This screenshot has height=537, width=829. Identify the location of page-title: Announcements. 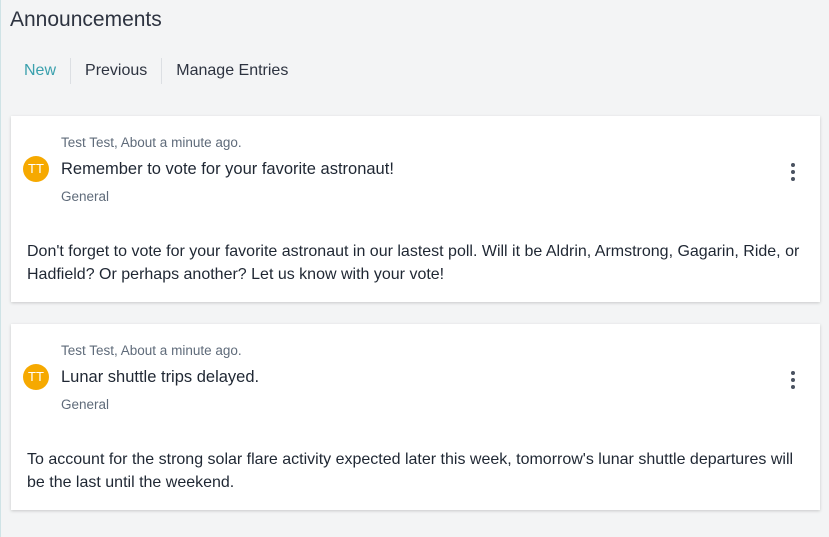
(86, 19).